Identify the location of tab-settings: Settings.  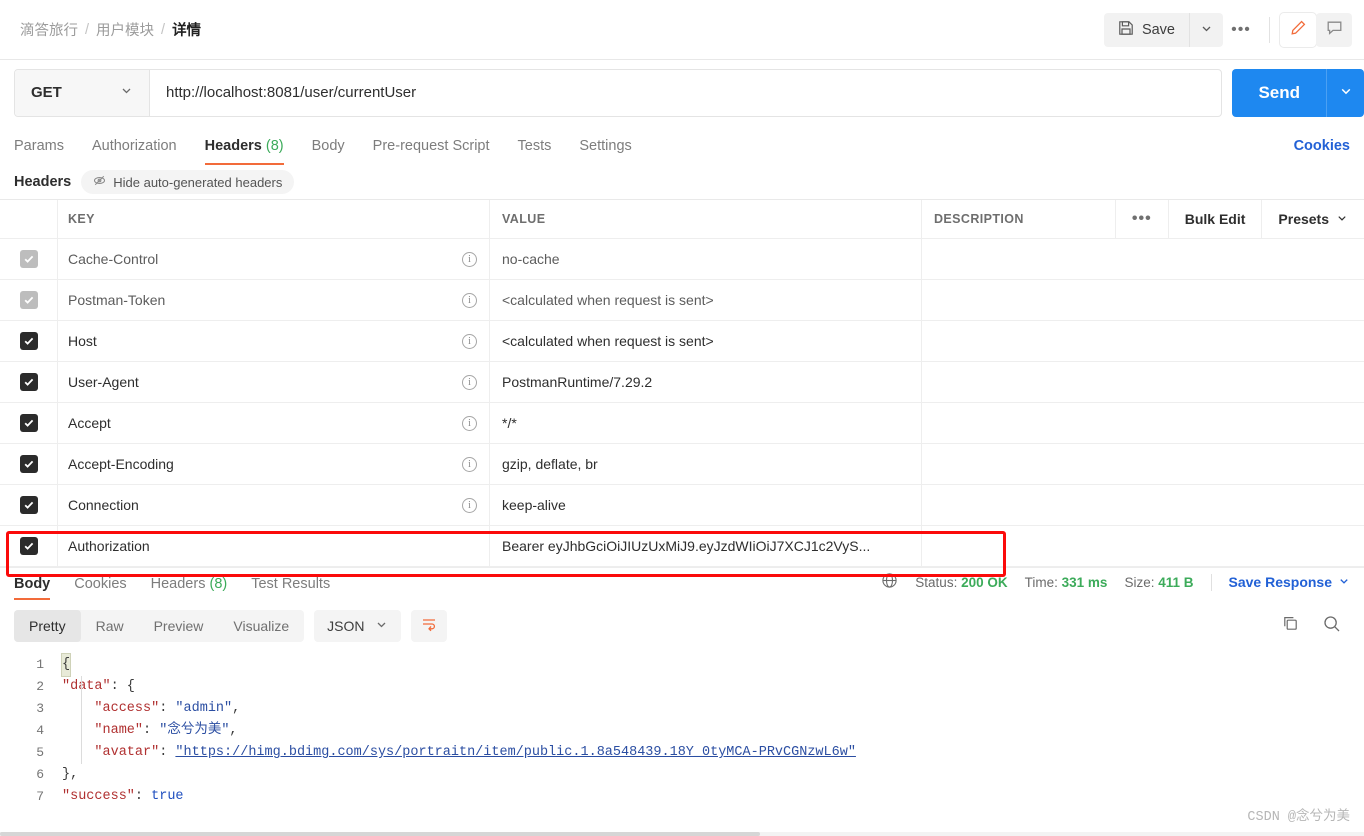
(605, 151).